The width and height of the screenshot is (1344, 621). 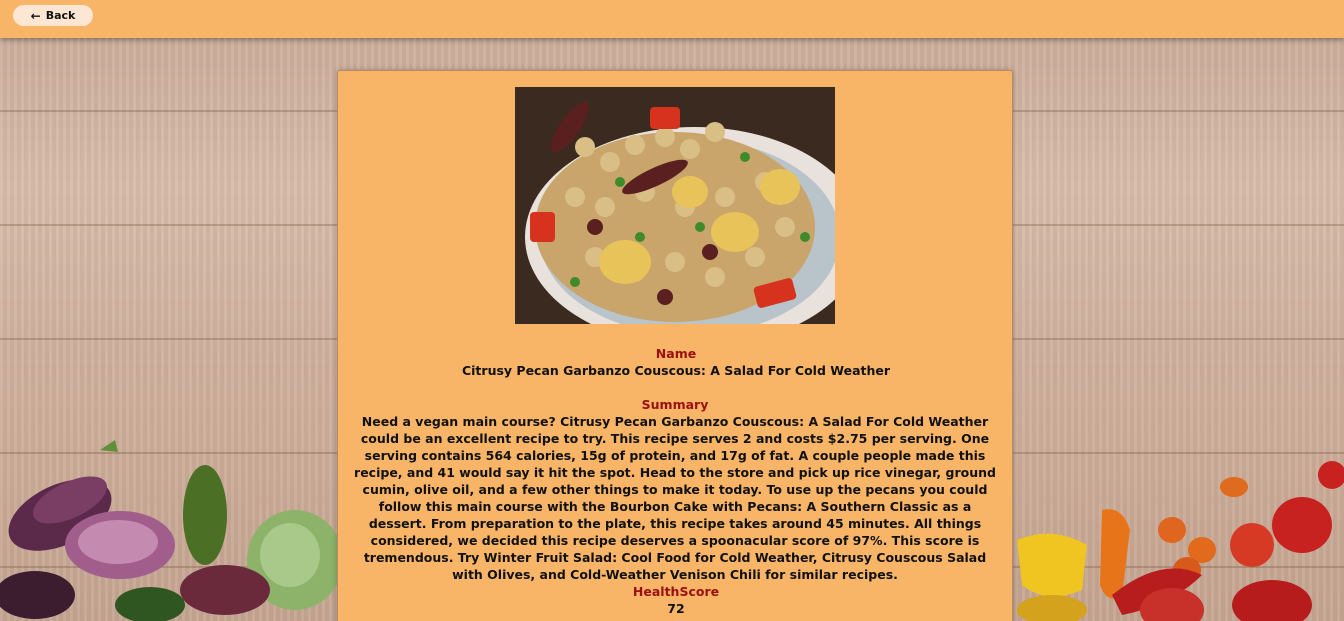 What do you see at coordinates (1180, 541) in the screenshot?
I see `vegetables-right-image` at bounding box center [1180, 541].